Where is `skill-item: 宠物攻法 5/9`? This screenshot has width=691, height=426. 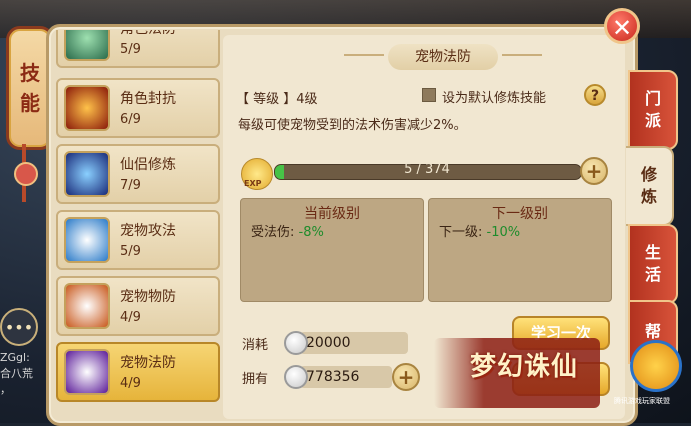 skill-item: 宠物攻法 5/9 is located at coordinates (138, 240).